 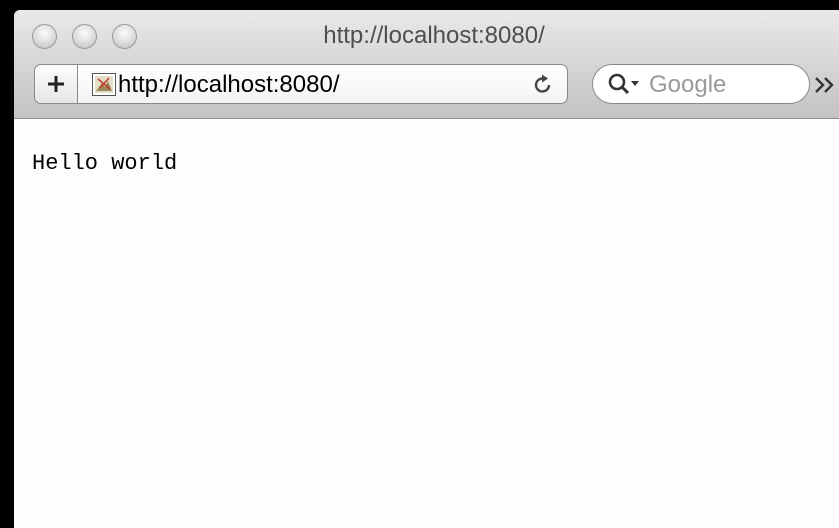 I want to click on add-bookmark-button, so click(x=56, y=84).